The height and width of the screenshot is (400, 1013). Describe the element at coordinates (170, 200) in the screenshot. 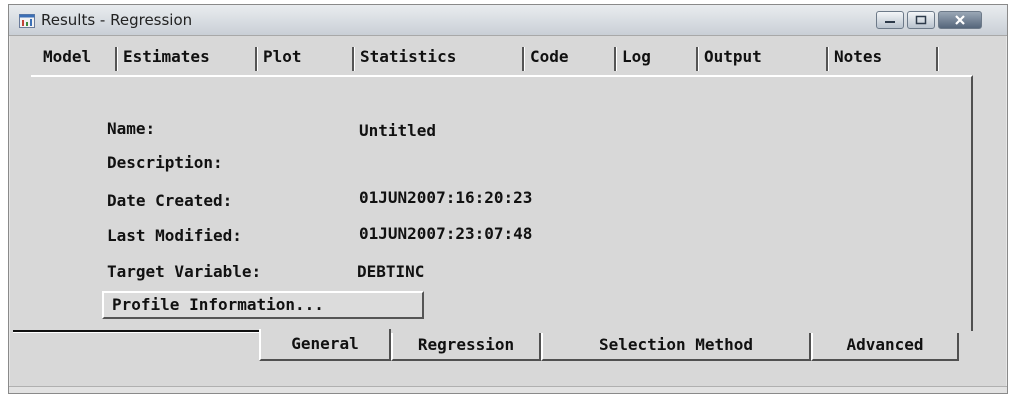

I see `date-created-label: Date Created:` at that location.